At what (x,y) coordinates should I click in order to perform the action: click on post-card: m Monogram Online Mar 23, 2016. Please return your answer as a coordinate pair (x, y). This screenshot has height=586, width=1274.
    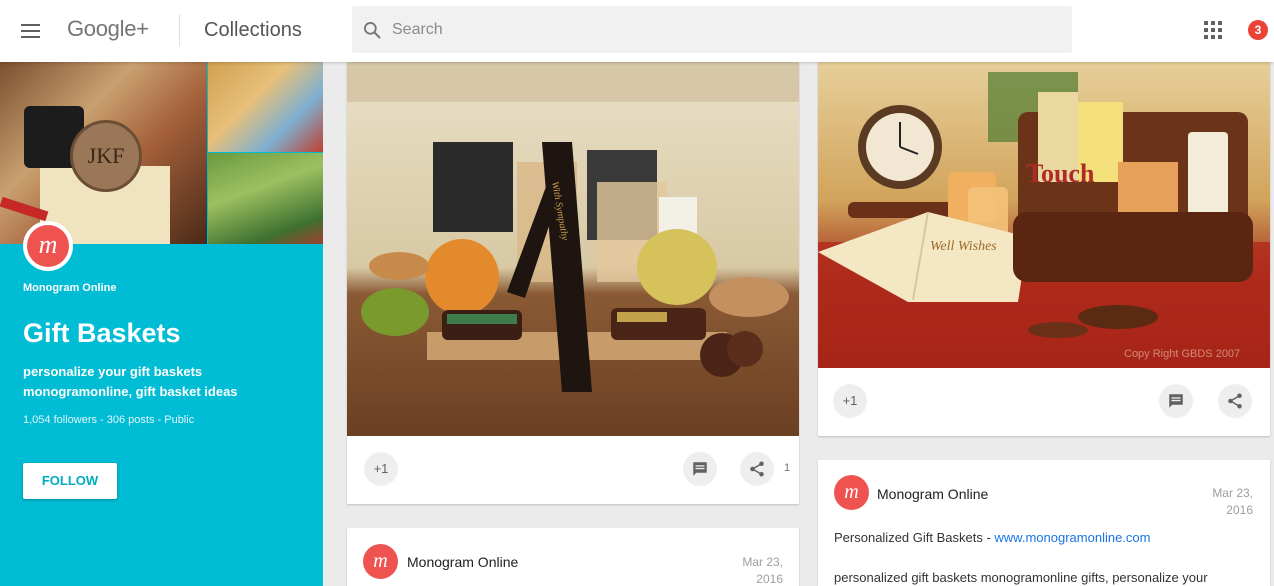
    Looking at the image, I should click on (573, 557).